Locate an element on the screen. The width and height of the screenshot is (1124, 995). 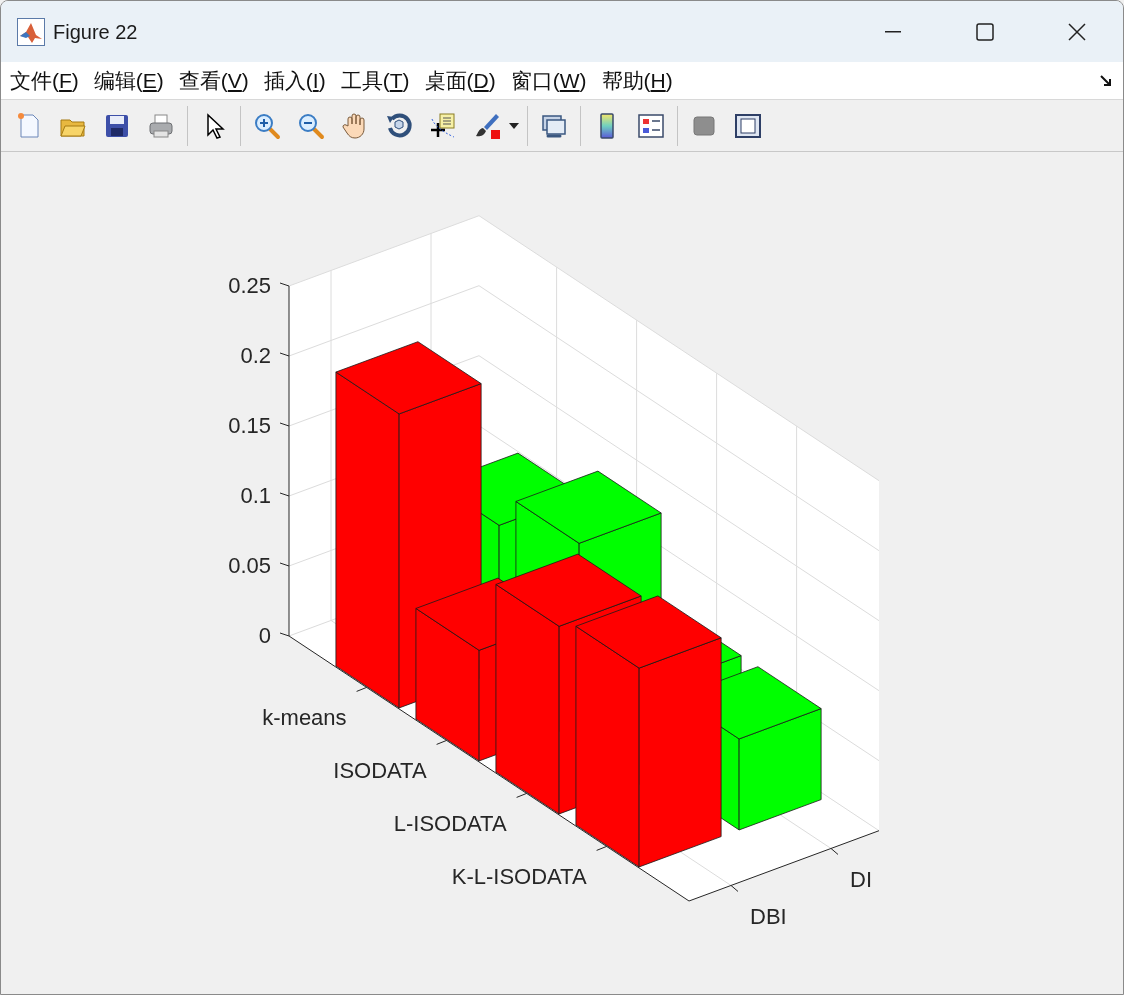
menu-item: 桌面(D) is located at coordinates (460, 80).